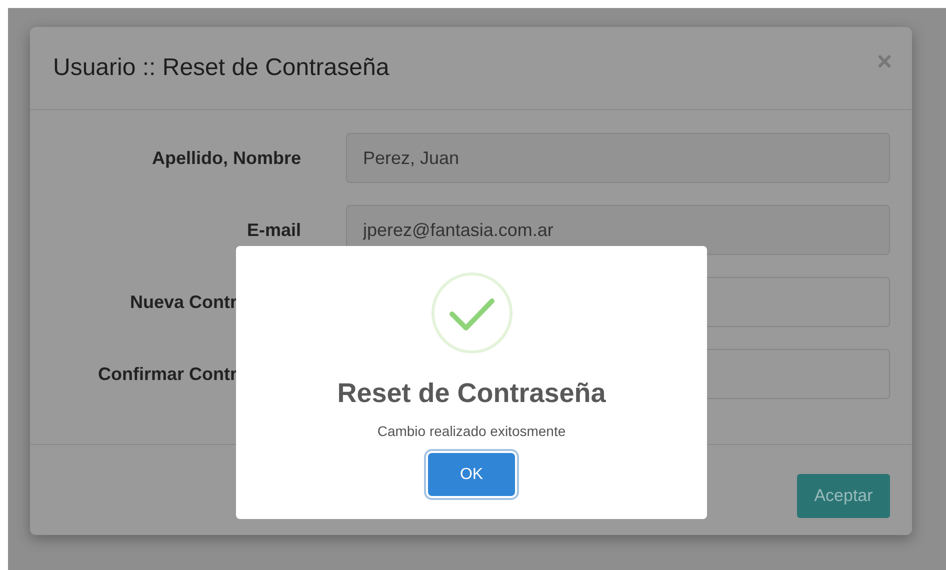  Describe the element at coordinates (167, 374) in the screenshot. I see `field-label: Confirmar Contr` at that location.